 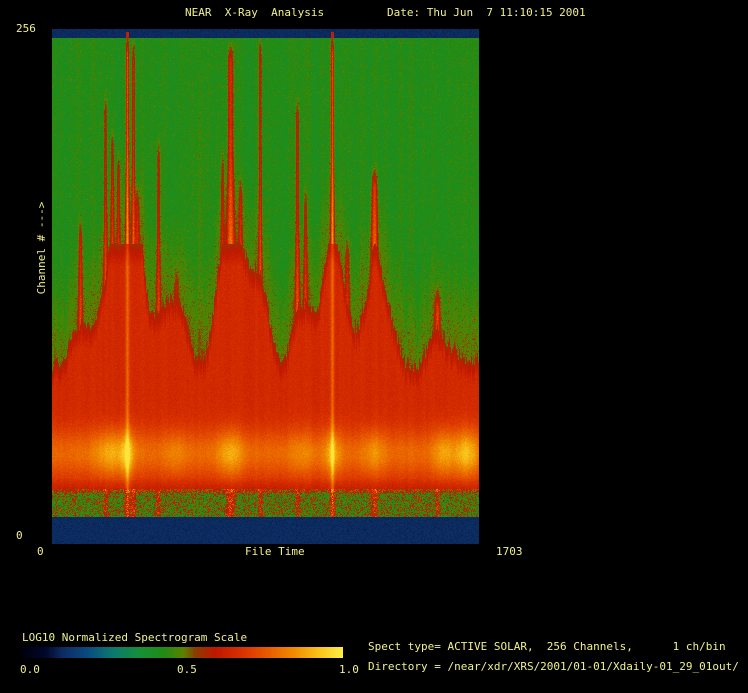 I want to click on y-axis-min-label: 0, so click(x=19, y=535).